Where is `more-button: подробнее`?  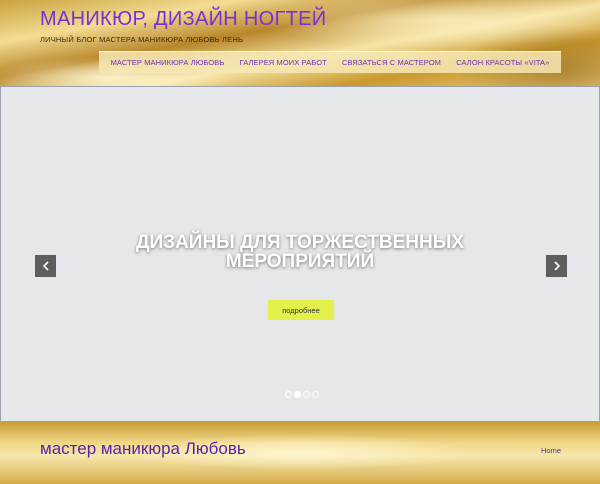
more-button: подробнее is located at coordinates (301, 310).